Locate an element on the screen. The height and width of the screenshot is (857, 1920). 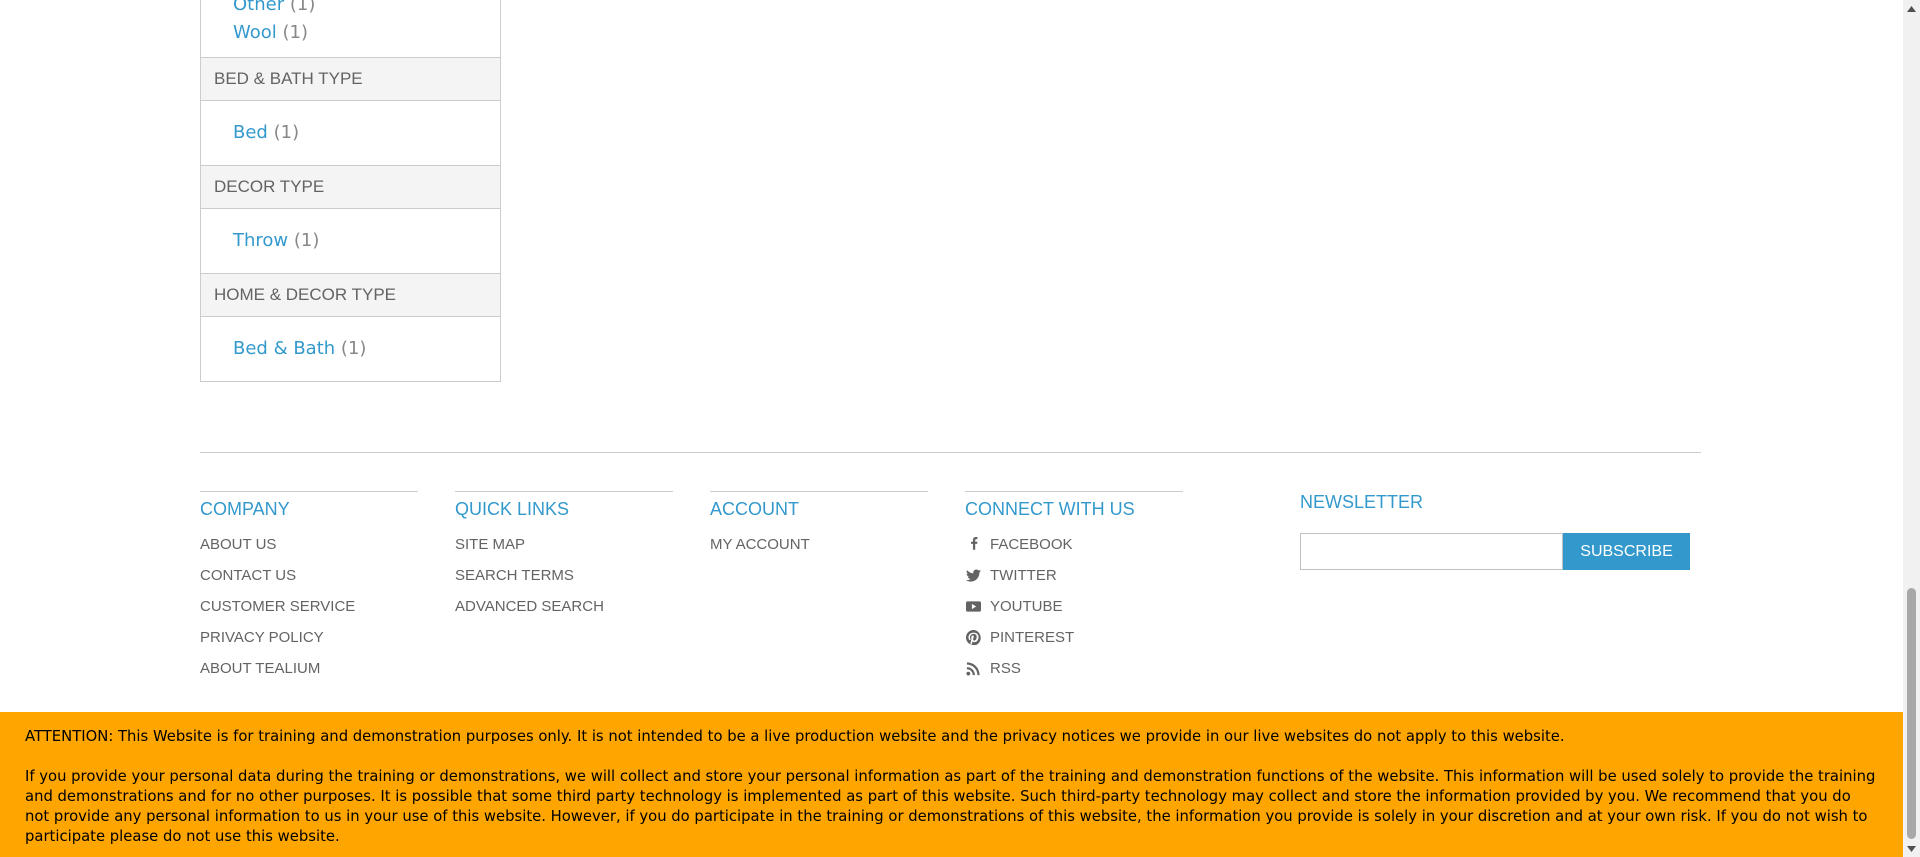
footer-link-contact-us: CONTACT US is located at coordinates (309, 575).